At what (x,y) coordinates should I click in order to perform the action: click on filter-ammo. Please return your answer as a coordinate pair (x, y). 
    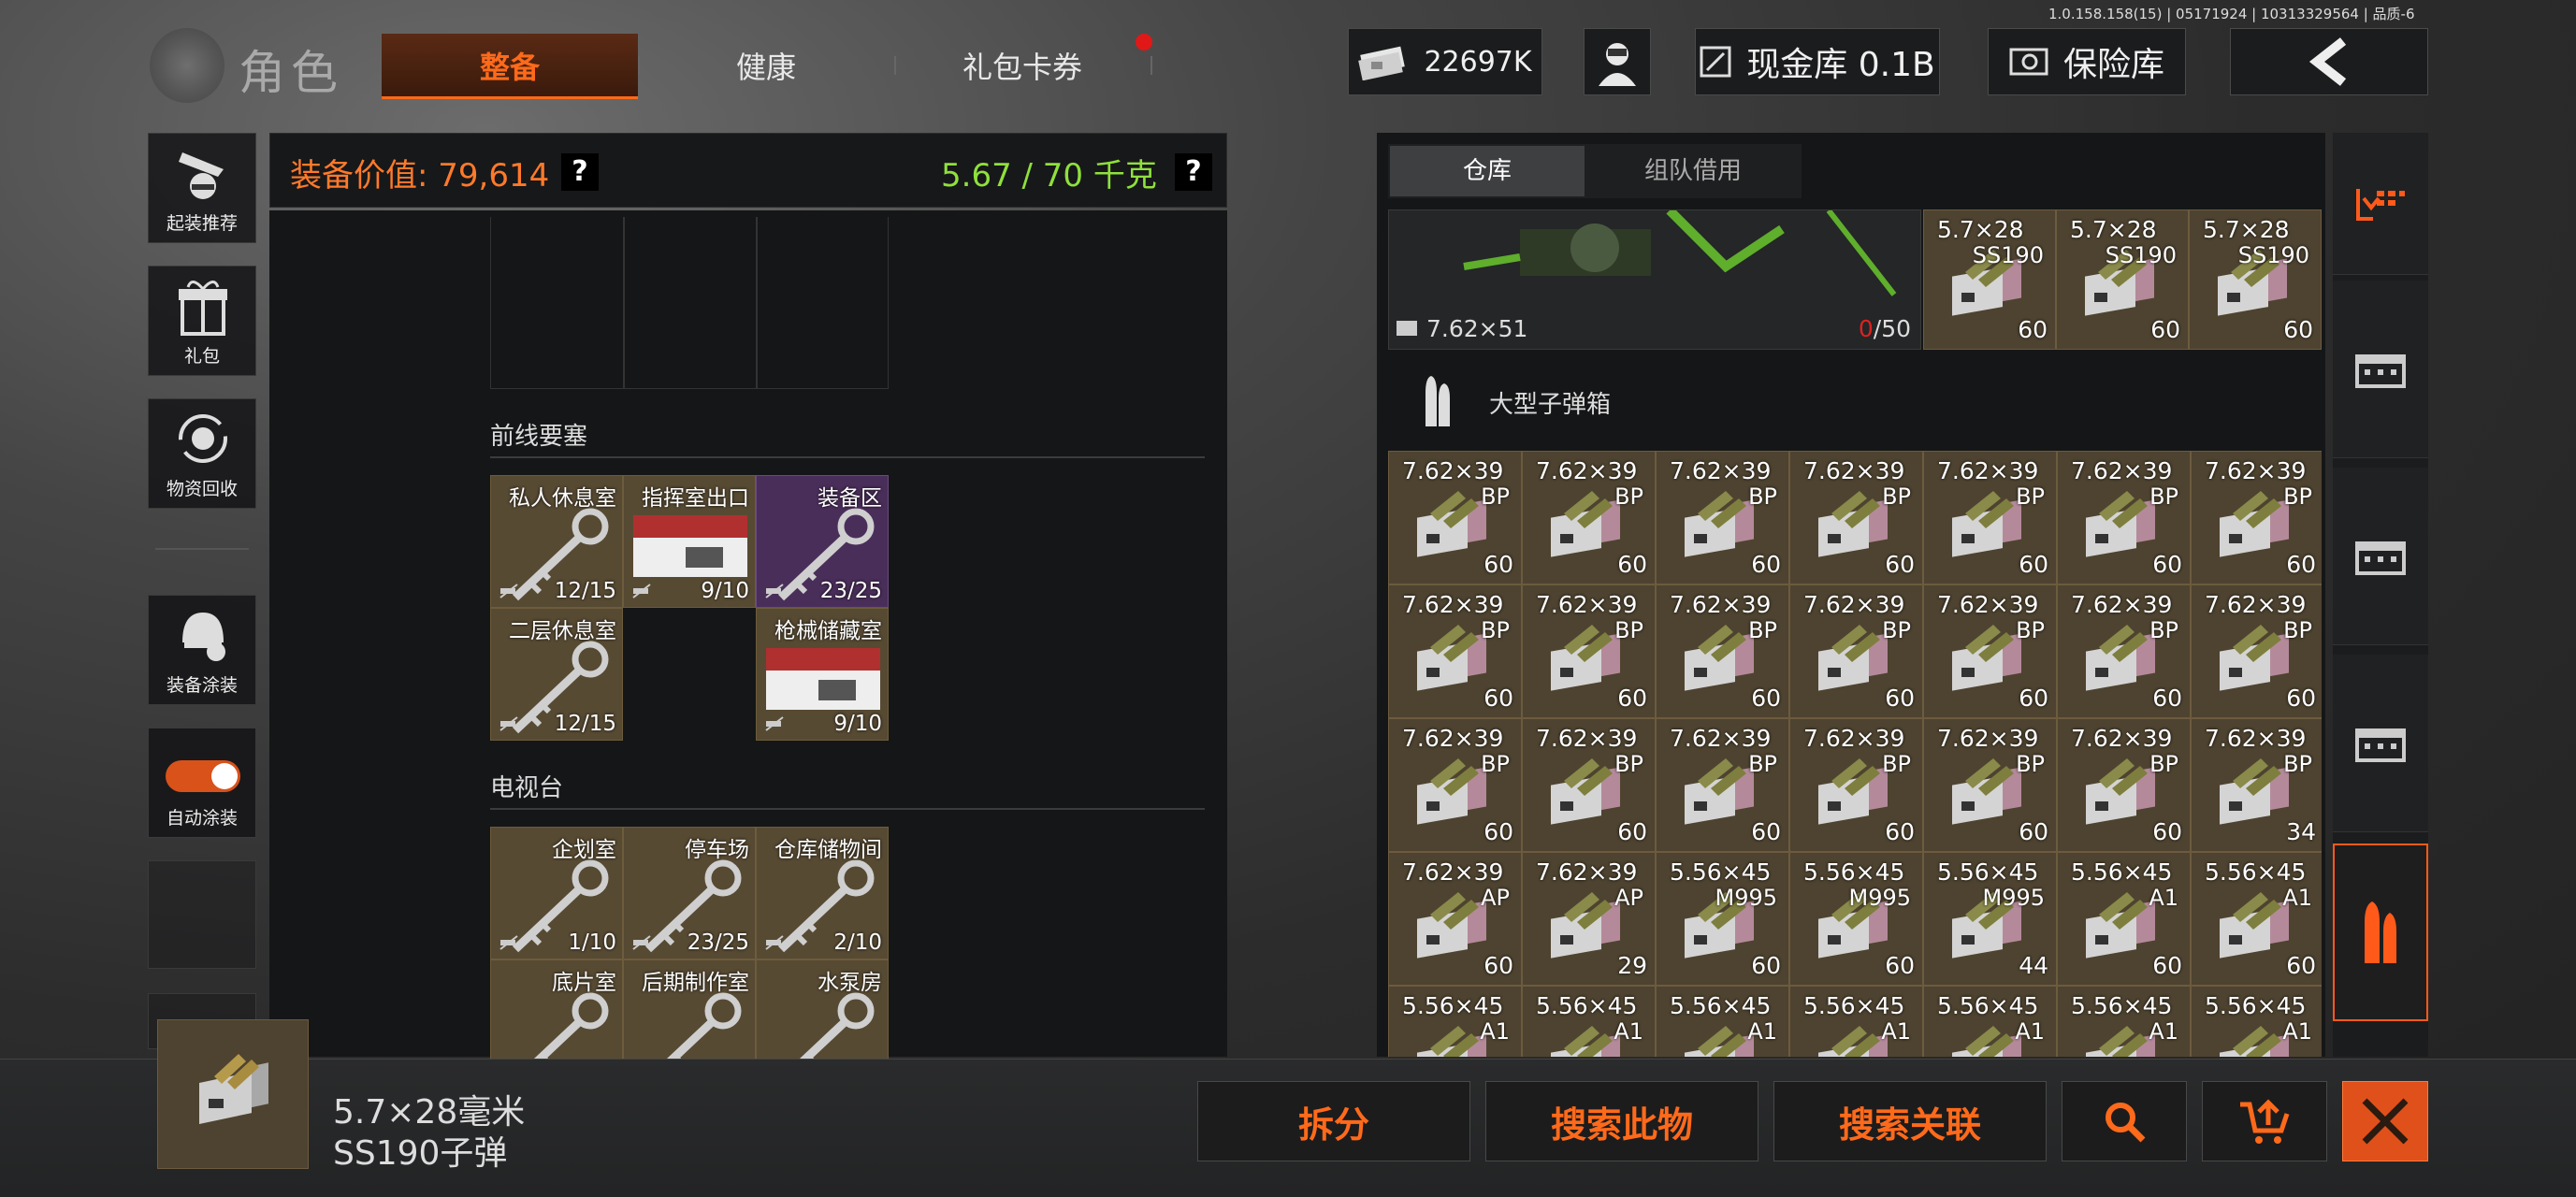
    Looking at the image, I should click on (2380, 932).